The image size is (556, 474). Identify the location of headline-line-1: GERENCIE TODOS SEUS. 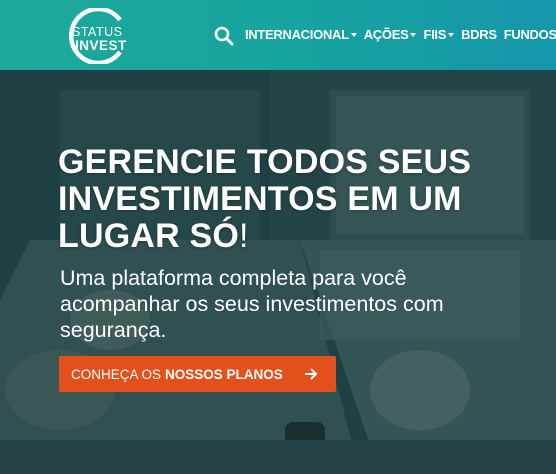
(265, 162).